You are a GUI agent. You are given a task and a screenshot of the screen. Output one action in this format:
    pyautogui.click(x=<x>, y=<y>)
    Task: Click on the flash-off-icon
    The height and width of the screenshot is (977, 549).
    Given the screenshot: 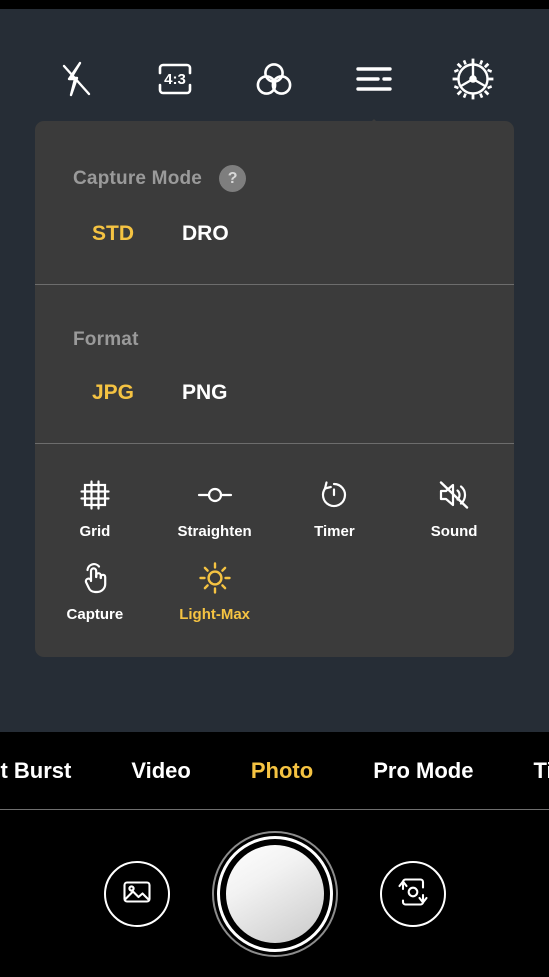 What is the action you would take?
    pyautogui.click(x=76, y=79)
    